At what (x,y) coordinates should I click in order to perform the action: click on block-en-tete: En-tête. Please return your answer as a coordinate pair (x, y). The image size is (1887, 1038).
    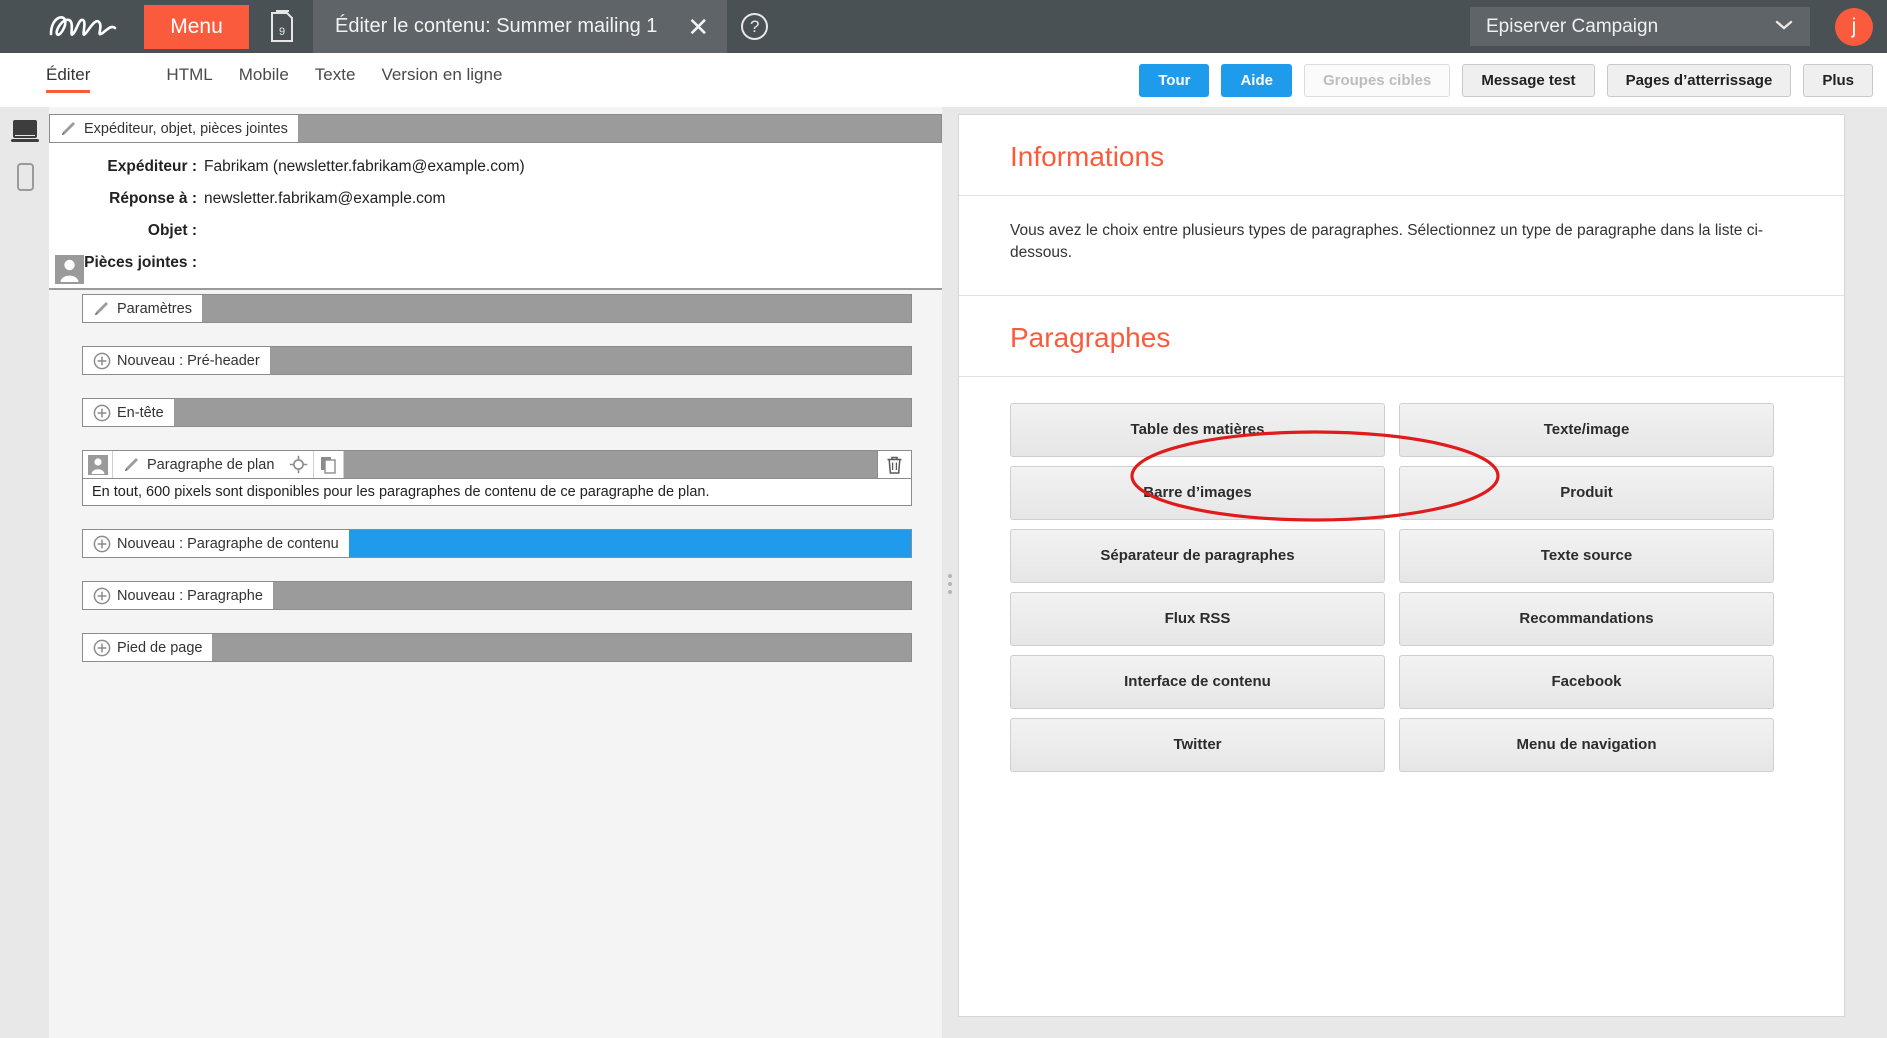
    Looking at the image, I should click on (497, 412).